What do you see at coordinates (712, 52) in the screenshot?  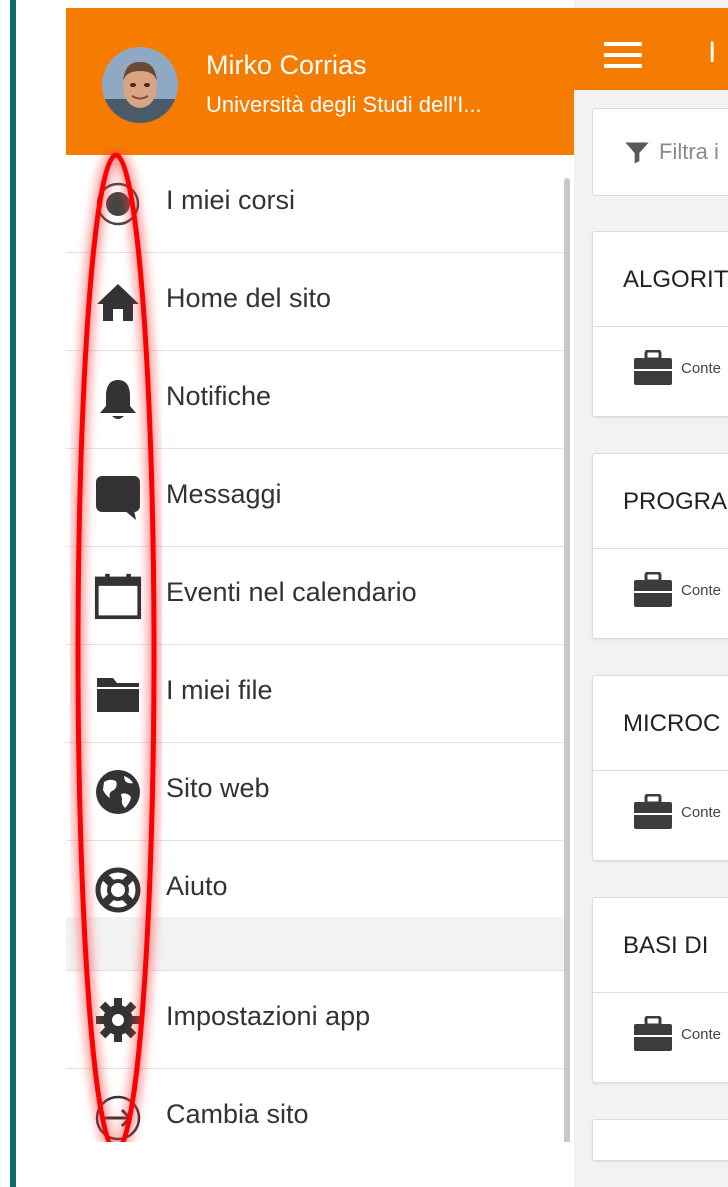 I see `page-title: I` at bounding box center [712, 52].